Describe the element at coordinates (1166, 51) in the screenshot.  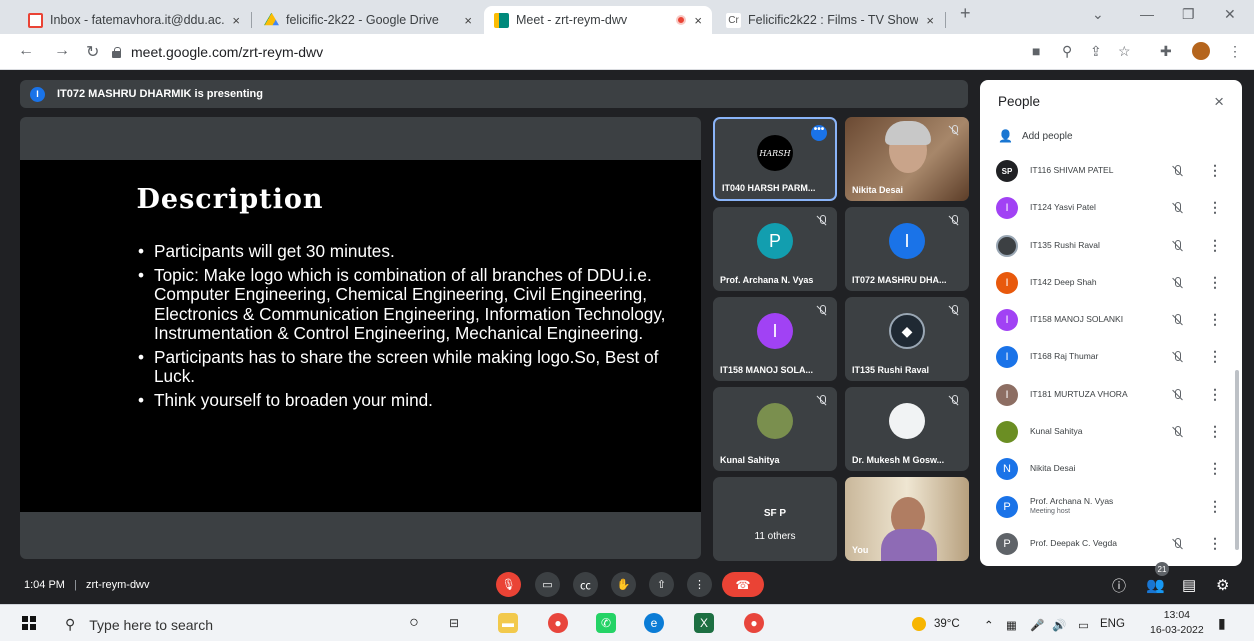
I see `extensions-icon: ✚` at that location.